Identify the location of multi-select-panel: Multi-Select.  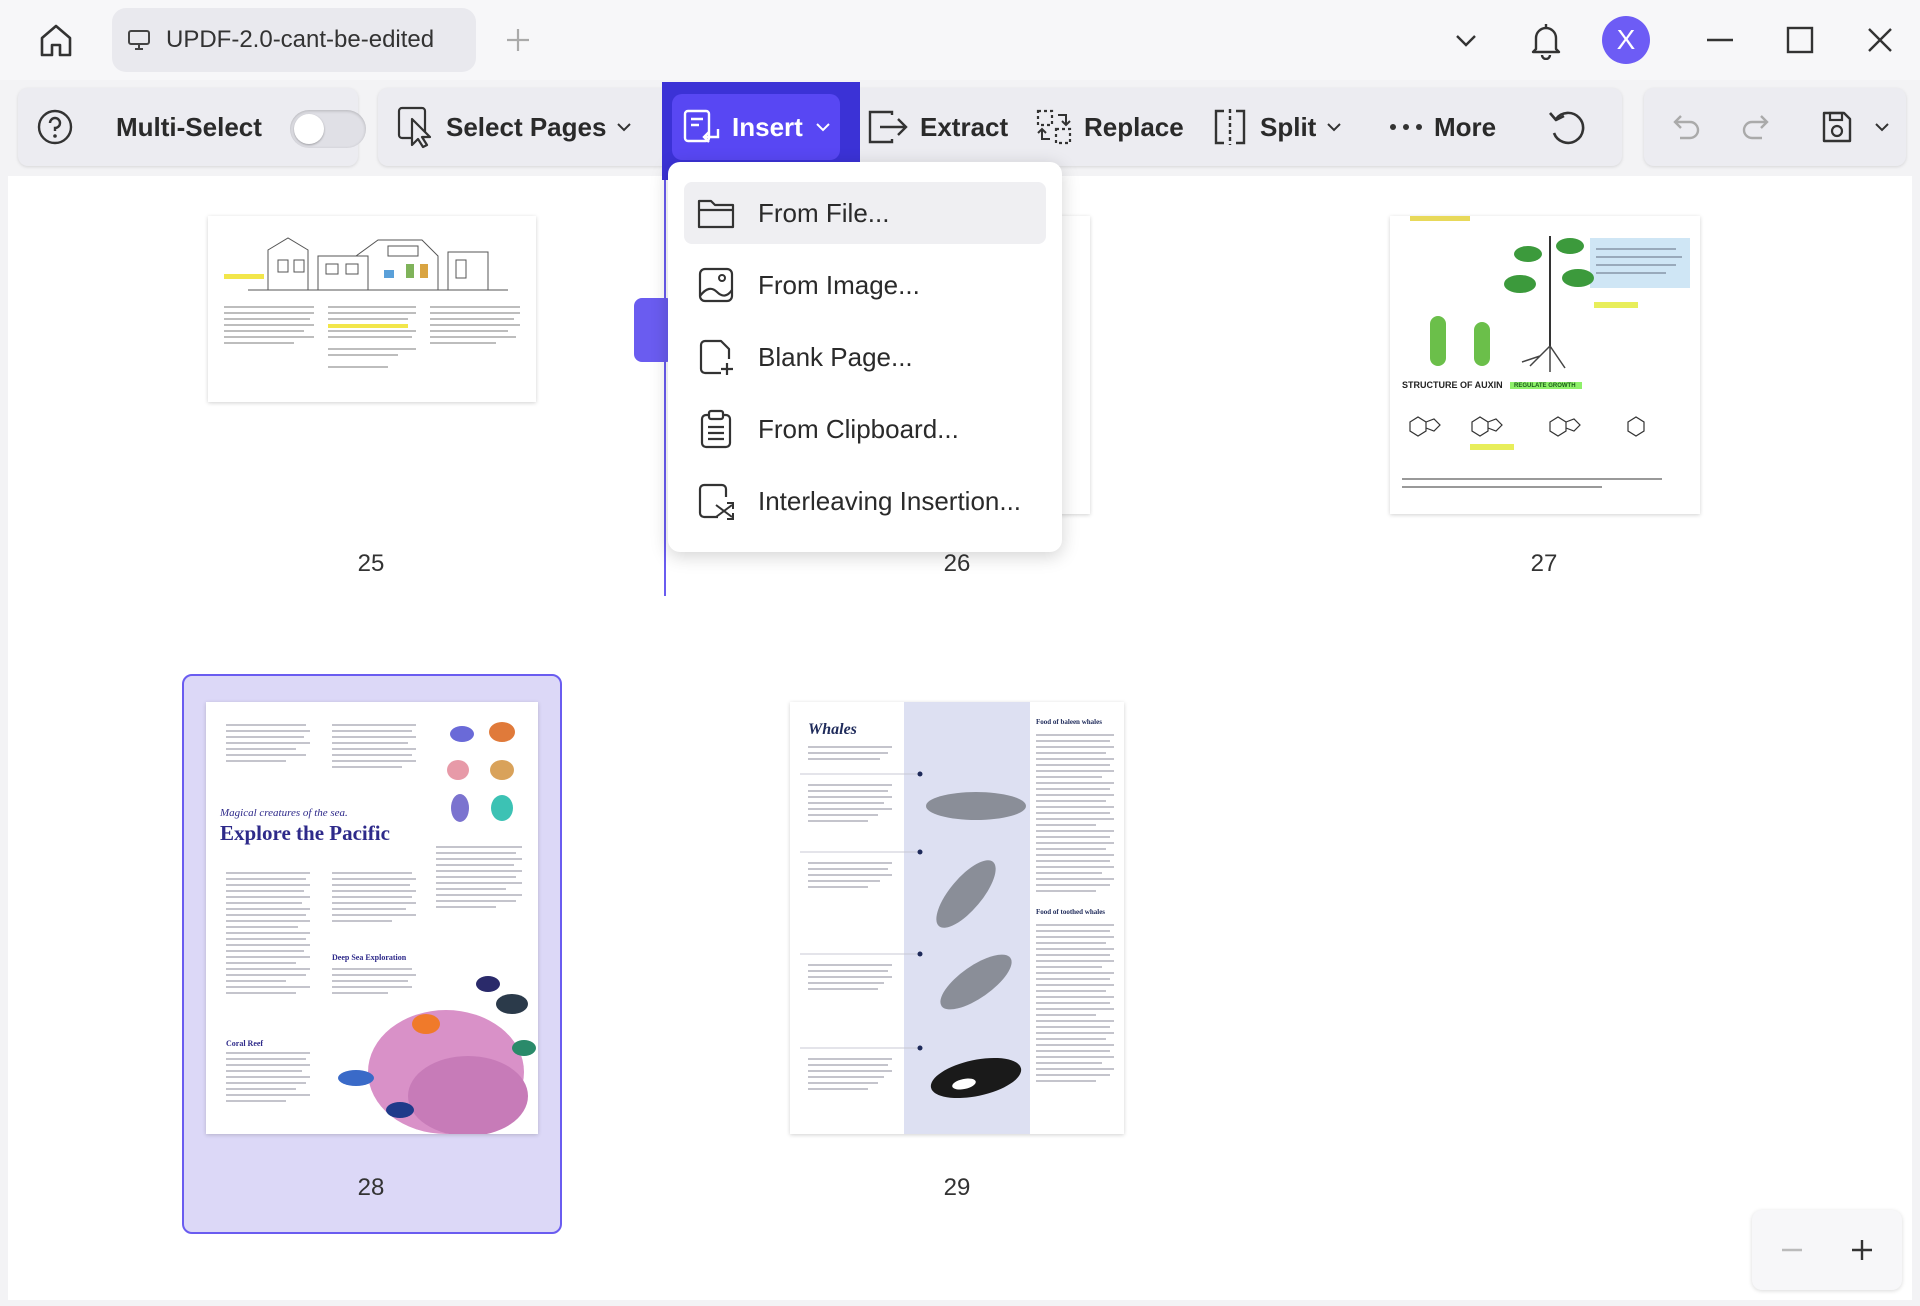
(188, 127).